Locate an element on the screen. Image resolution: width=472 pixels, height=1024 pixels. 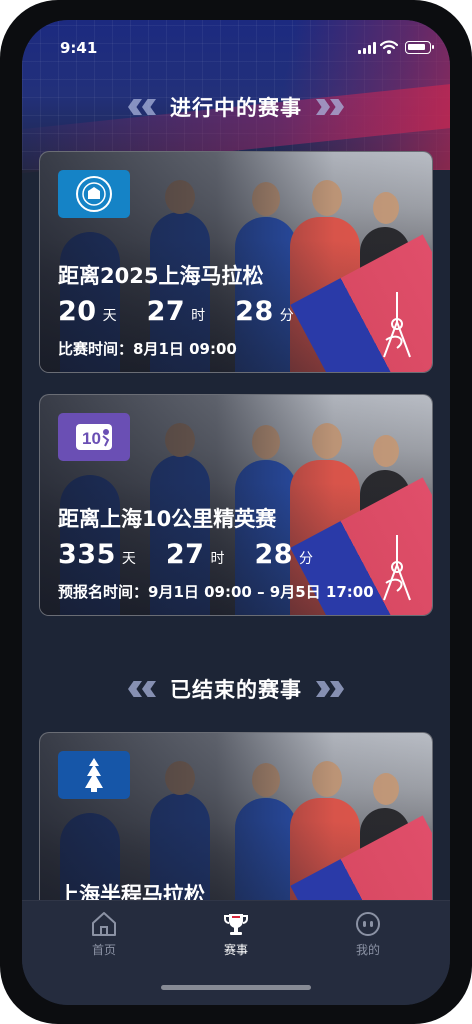
event-time: 比赛时间：8月1日 09:00 is located at coordinates (147, 348).